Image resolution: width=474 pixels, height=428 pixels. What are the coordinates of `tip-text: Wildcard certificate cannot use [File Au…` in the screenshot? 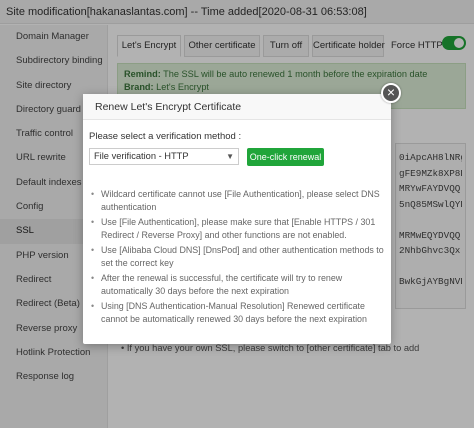 It's located at (240, 200).